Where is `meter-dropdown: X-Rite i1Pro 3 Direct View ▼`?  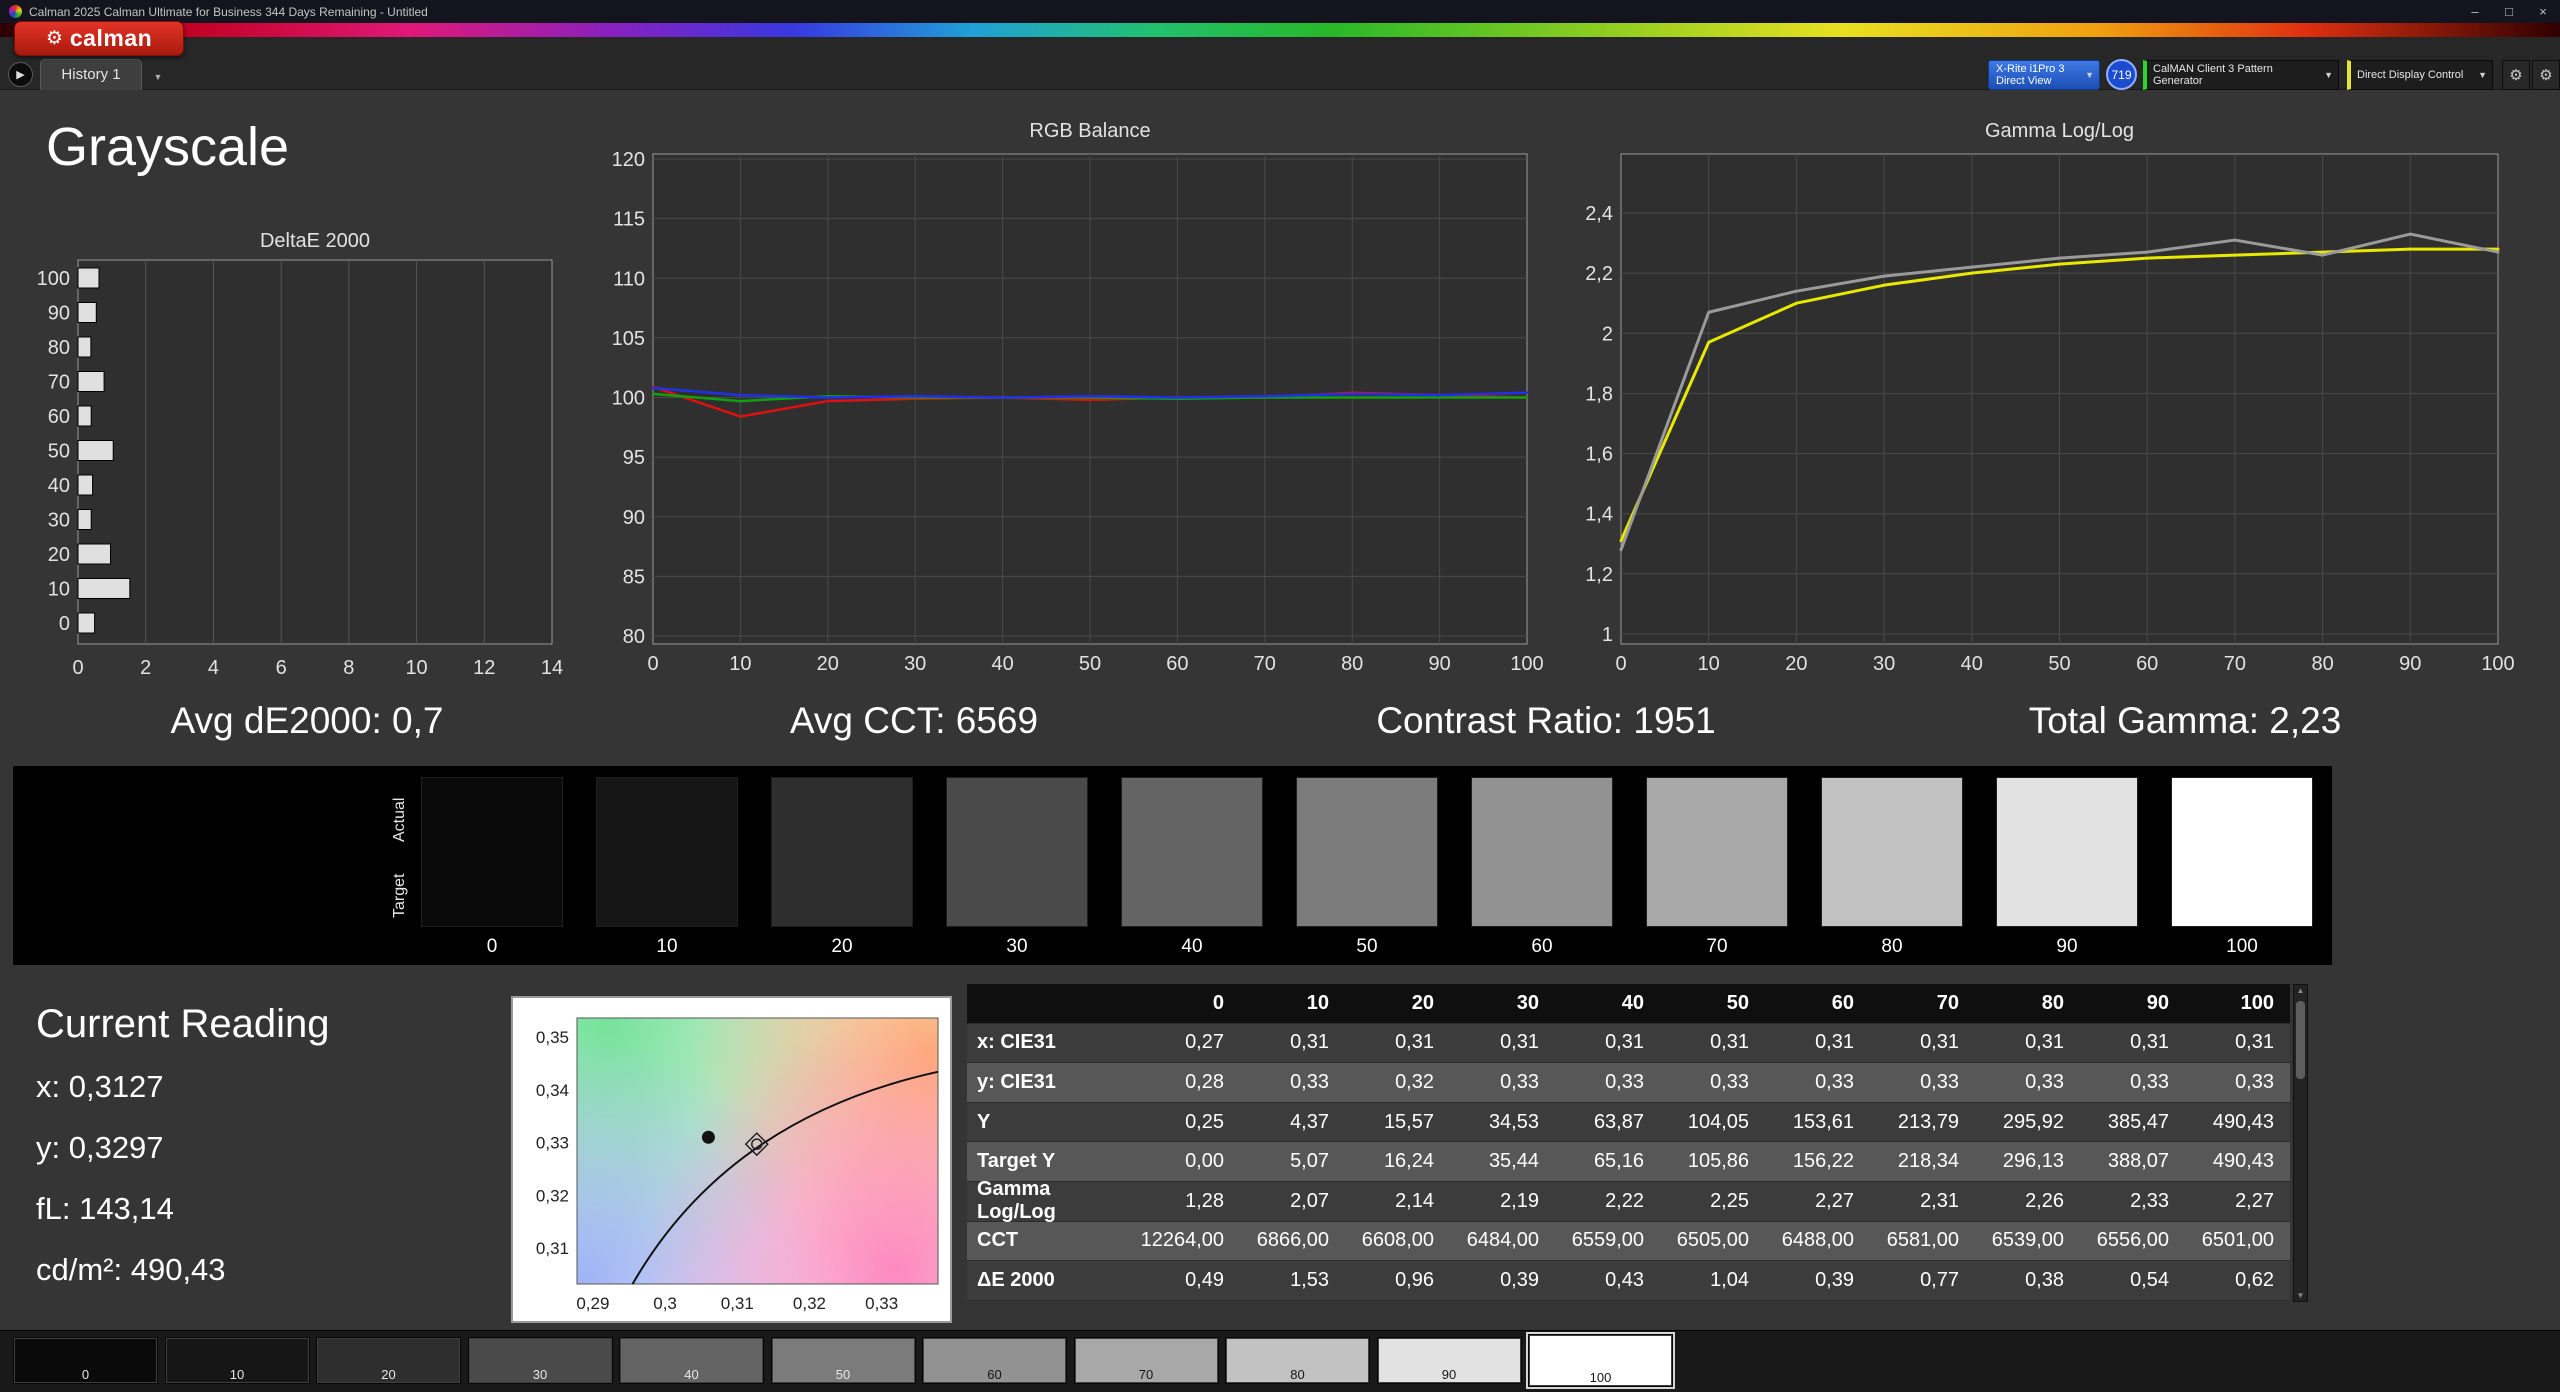 meter-dropdown: X-Rite i1Pro 3 Direct View ▼ is located at coordinates (2044, 75).